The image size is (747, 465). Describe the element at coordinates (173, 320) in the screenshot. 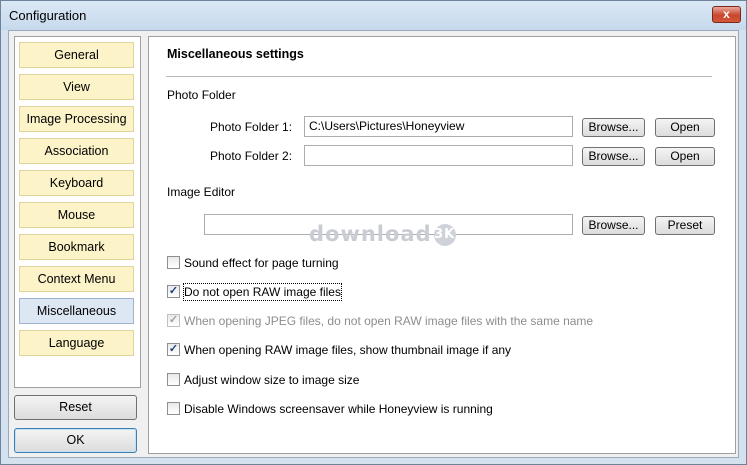

I see `jpeg-skip-raw-checkbox: ✓` at that location.